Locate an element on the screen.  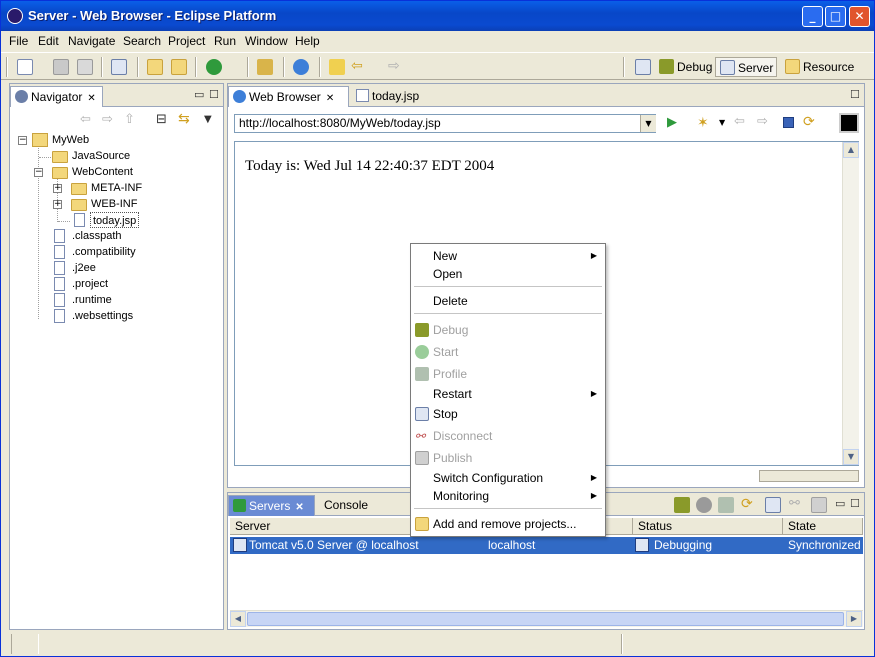
menu-item-switch-configuration: Switch Configuration ▶ is located at coordinates (508, 478).